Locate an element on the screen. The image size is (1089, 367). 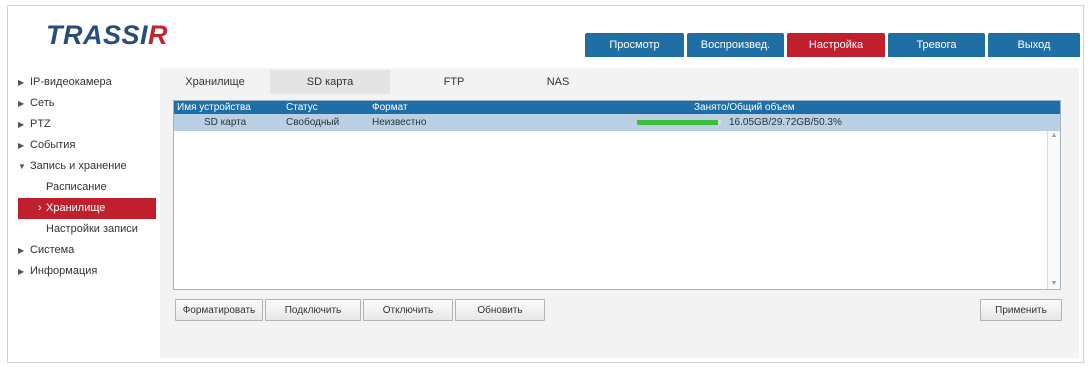
collapse-arrow-icon: ▼ is located at coordinates (22, 166).